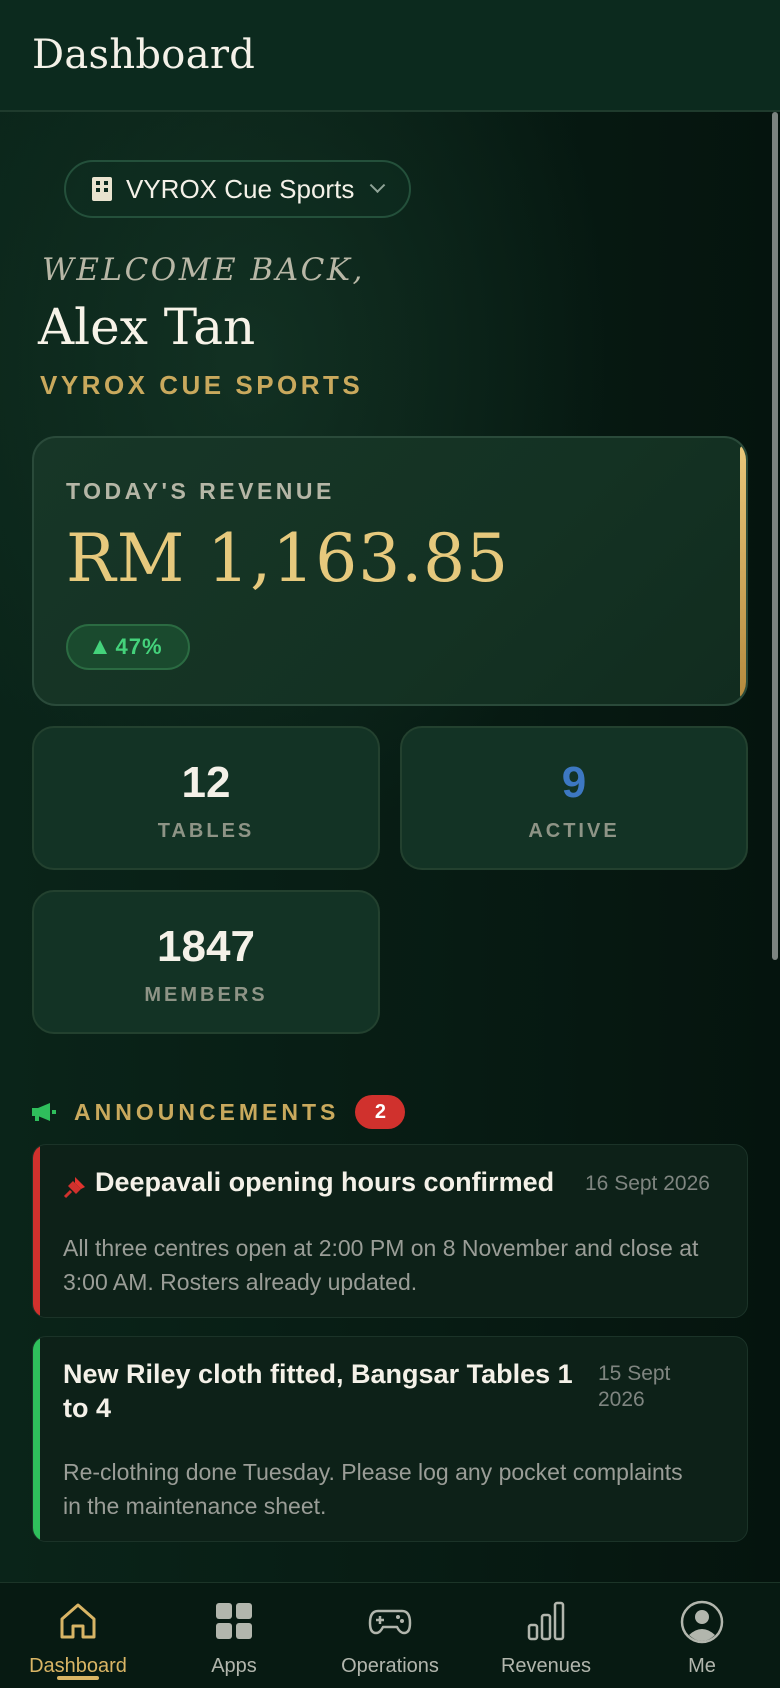  Describe the element at coordinates (207, 1111) in the screenshot. I see `announcements-title: ANNOUNCEMENTS` at that location.